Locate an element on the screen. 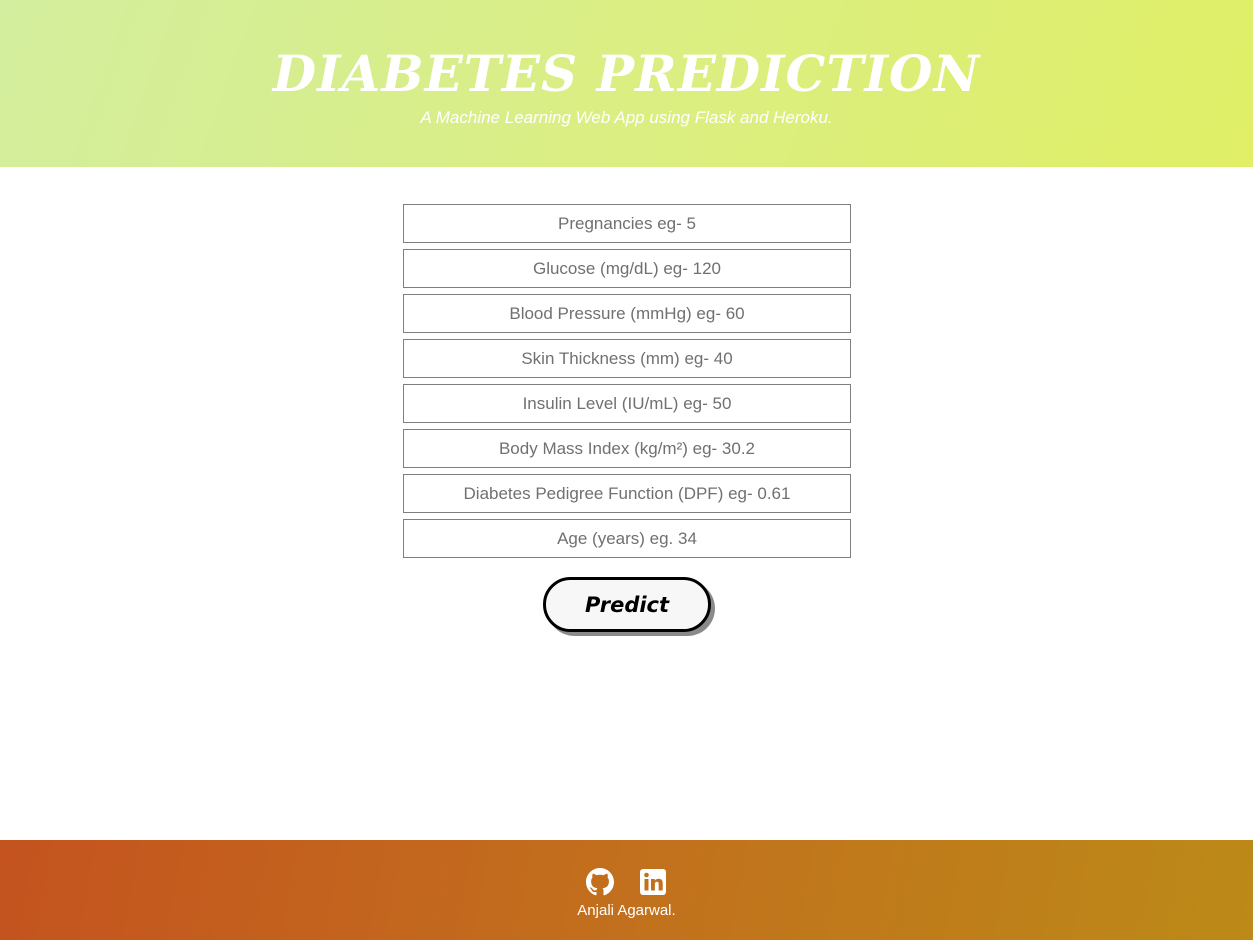 The width and height of the screenshot is (1253, 940). bmi-input is located at coordinates (627, 448).